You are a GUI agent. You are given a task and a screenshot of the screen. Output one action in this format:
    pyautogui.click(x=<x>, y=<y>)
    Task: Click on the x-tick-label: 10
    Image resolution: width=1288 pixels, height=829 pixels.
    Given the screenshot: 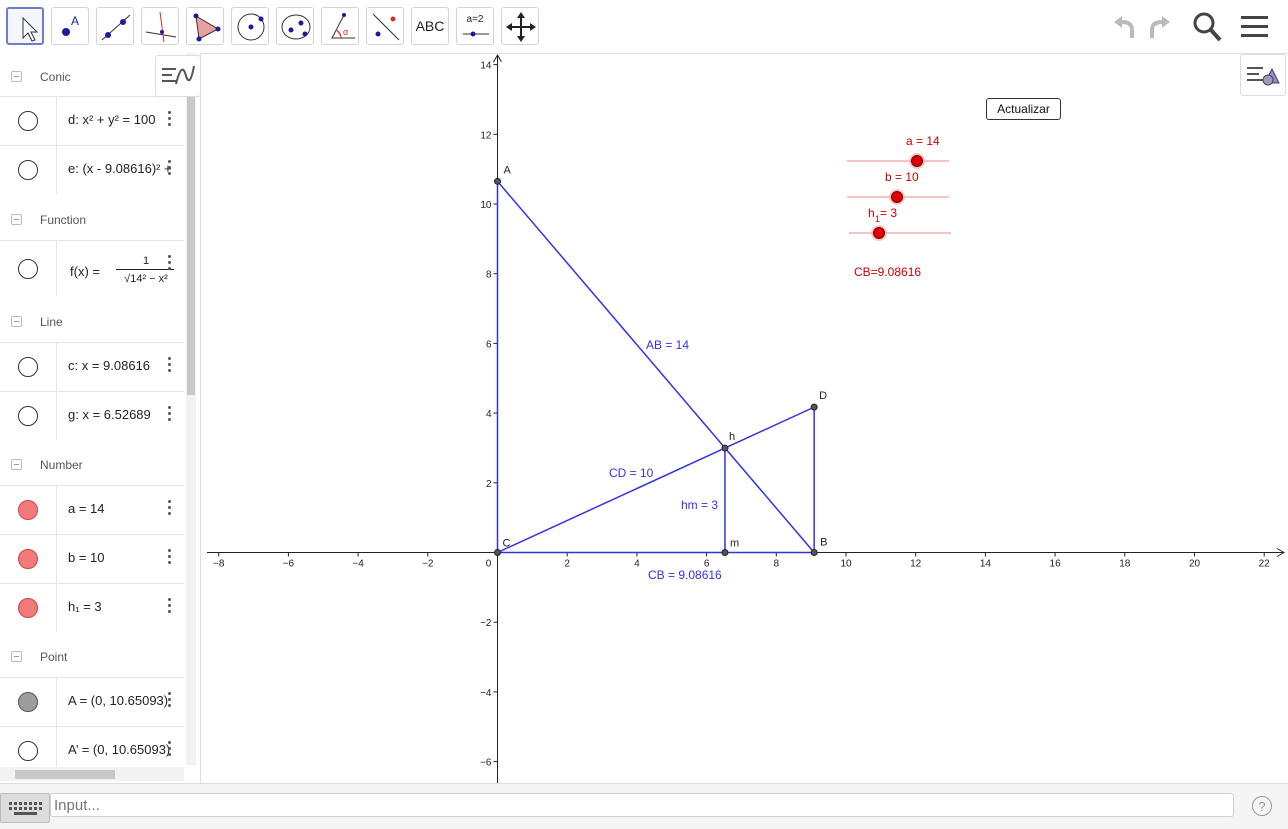 What is the action you would take?
    pyautogui.click(x=846, y=564)
    